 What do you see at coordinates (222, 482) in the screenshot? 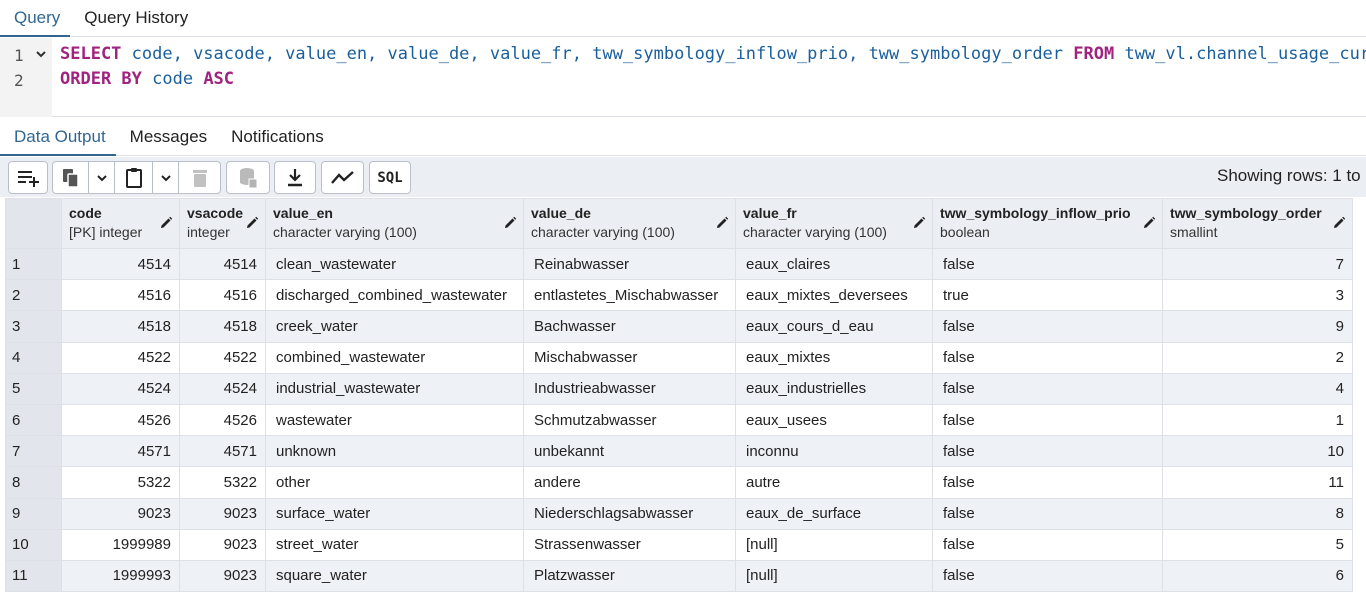
I see `cell-vsacode: 5322` at bounding box center [222, 482].